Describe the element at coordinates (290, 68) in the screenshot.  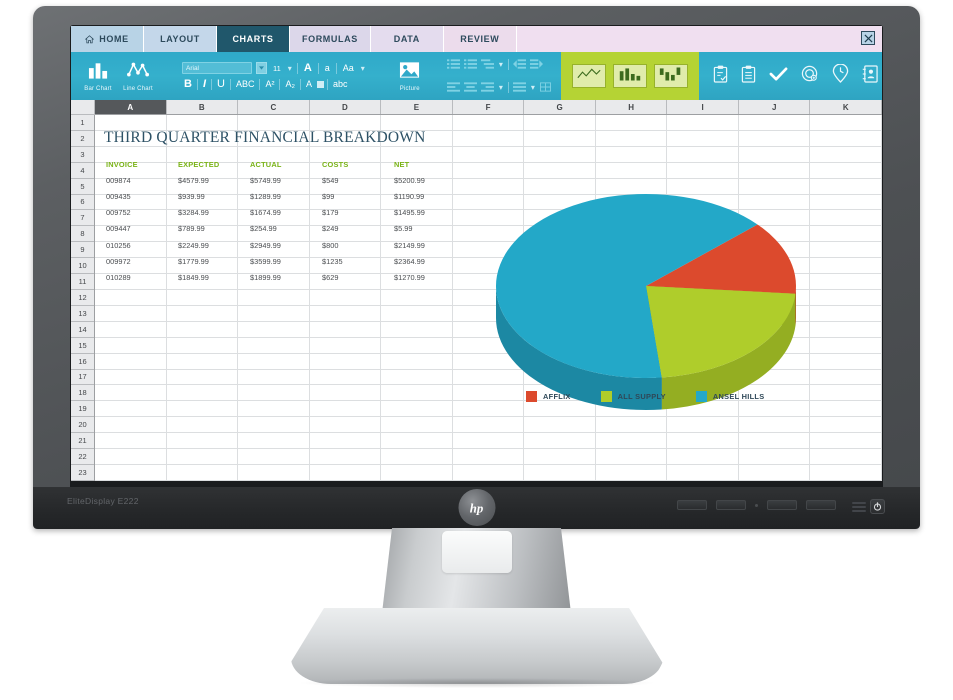
I see `font-size-dropdown-icon: ▾` at that location.